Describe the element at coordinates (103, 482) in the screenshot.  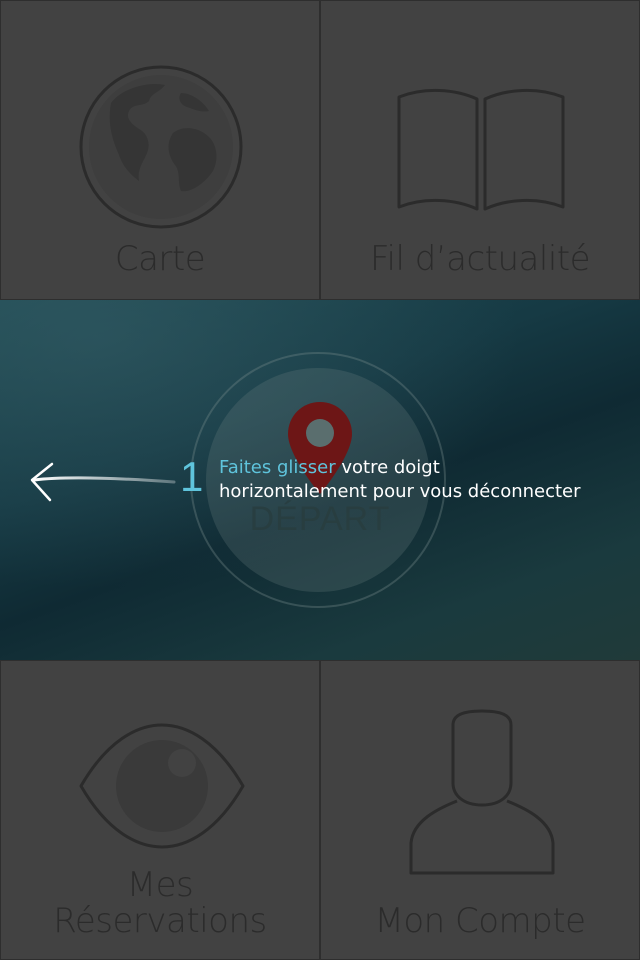
I see `swipe-left-arrow-icon` at that location.